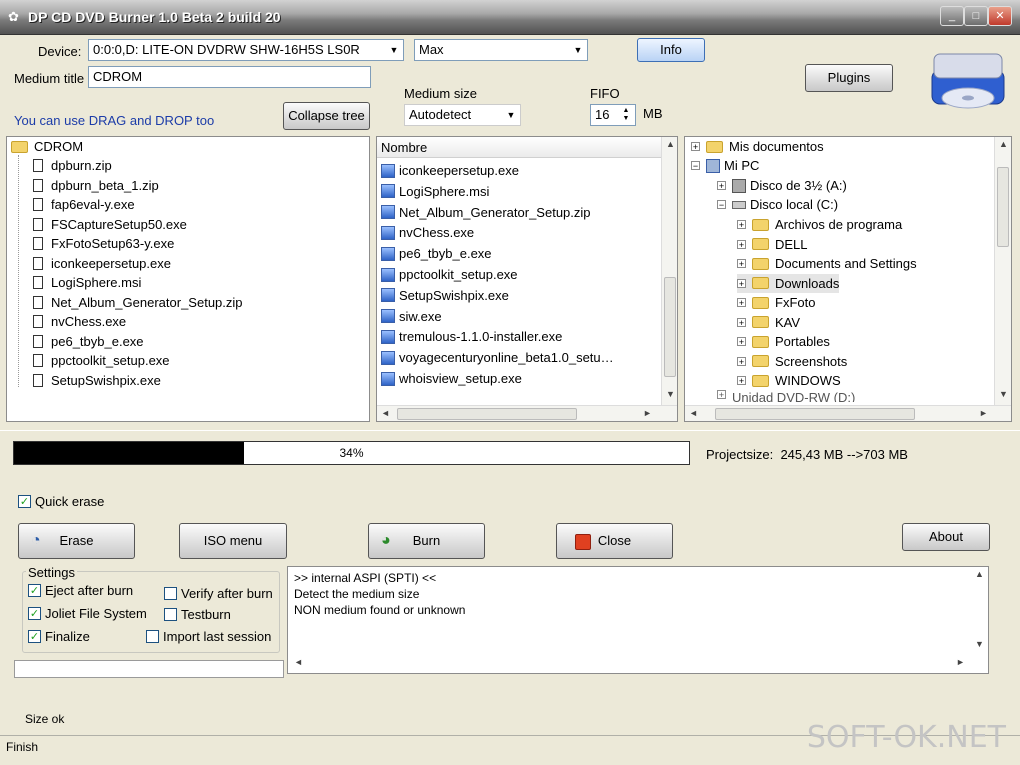 This screenshot has height=765, width=1020. Describe the element at coordinates (84, 204) in the screenshot. I see `tree-item: fap6eval-y.exe` at that location.